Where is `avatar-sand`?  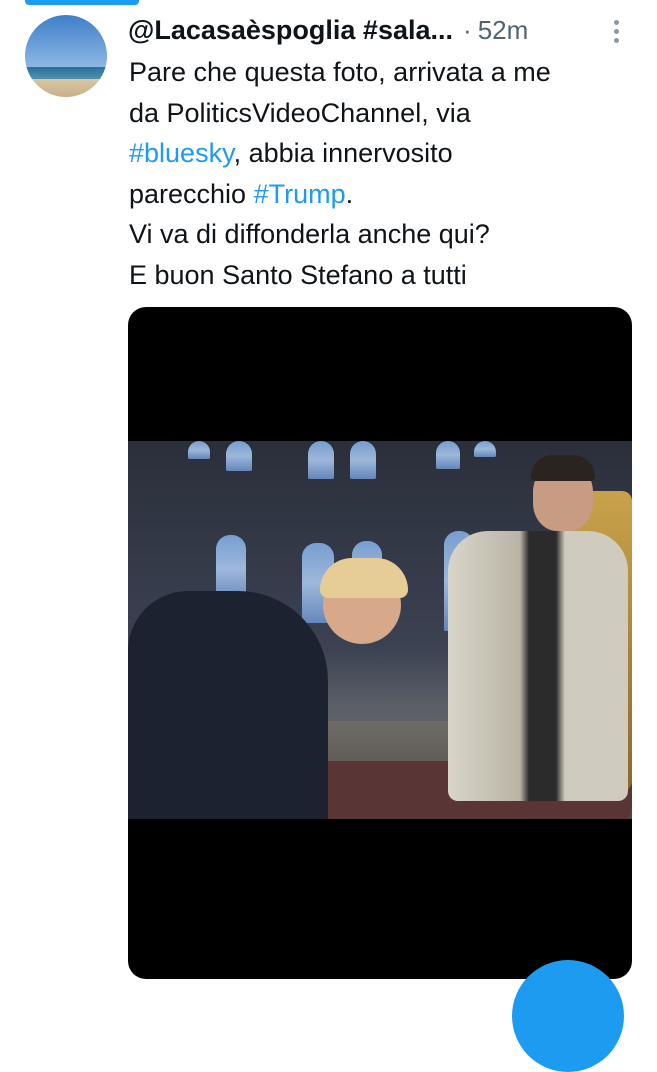 avatar-sand is located at coordinates (66, 87).